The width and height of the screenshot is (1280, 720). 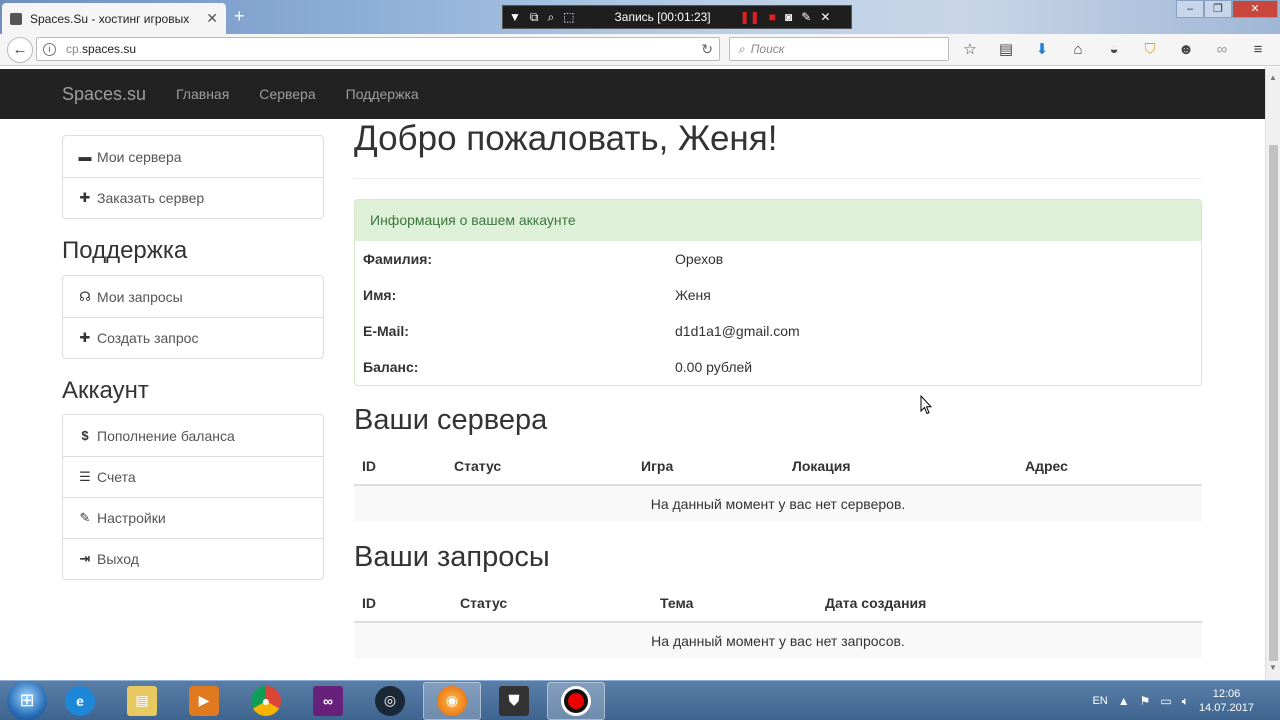 I want to click on nav-link-home: Главная, so click(x=202, y=94).